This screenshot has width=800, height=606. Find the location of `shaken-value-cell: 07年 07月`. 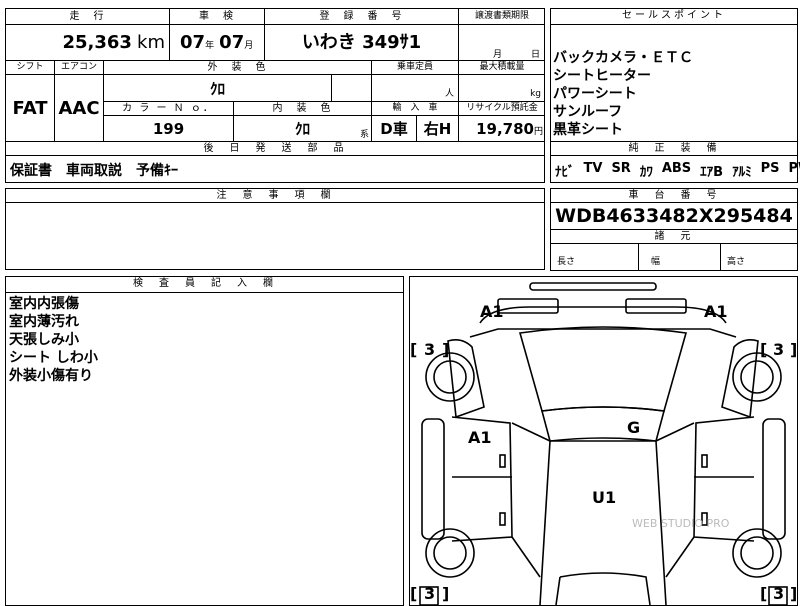

shaken-value-cell: 07年 07月 is located at coordinates (217, 43).